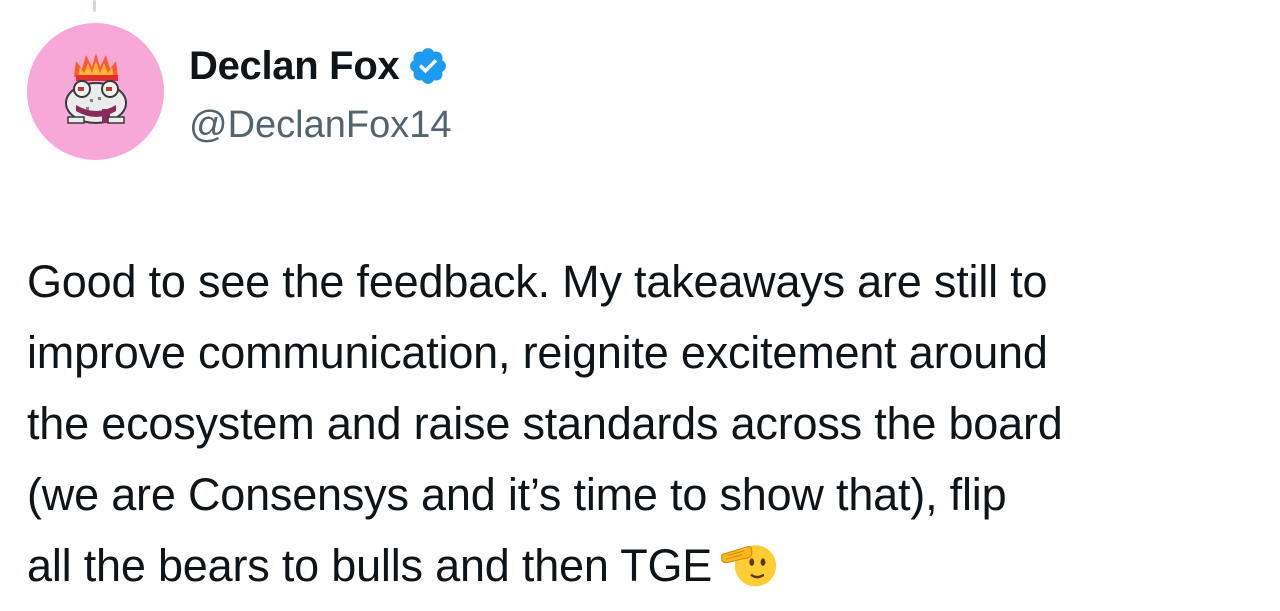 The image size is (1280, 611). I want to click on author-handle: @DeclanFox14, so click(320, 125).